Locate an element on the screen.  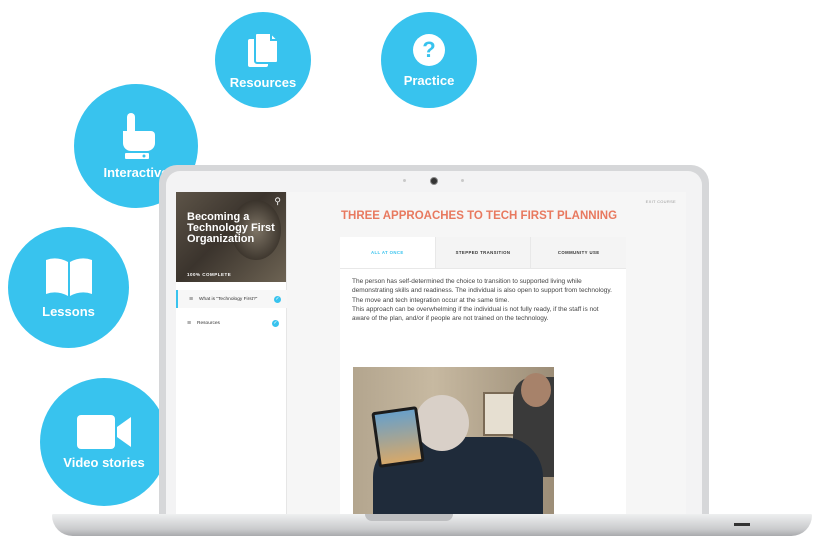
sidebar-item-resources: ≡ Resources ✓ is located at coordinates (231, 323).